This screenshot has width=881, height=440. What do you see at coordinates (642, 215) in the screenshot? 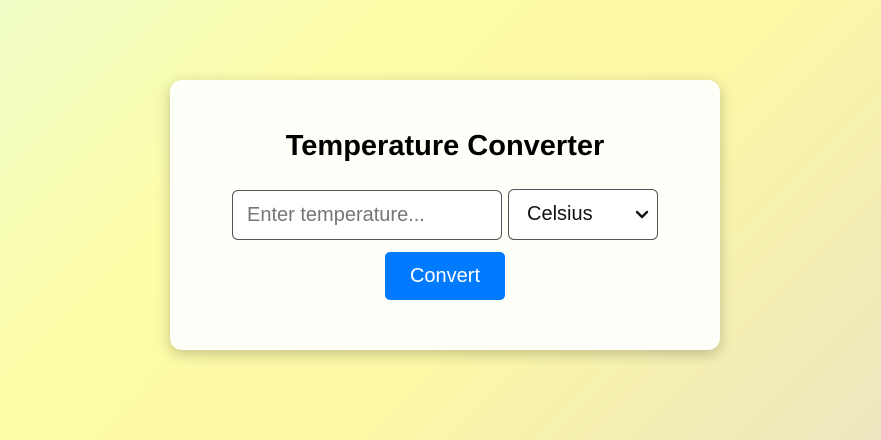
I see `chevron-down-icon` at bounding box center [642, 215].